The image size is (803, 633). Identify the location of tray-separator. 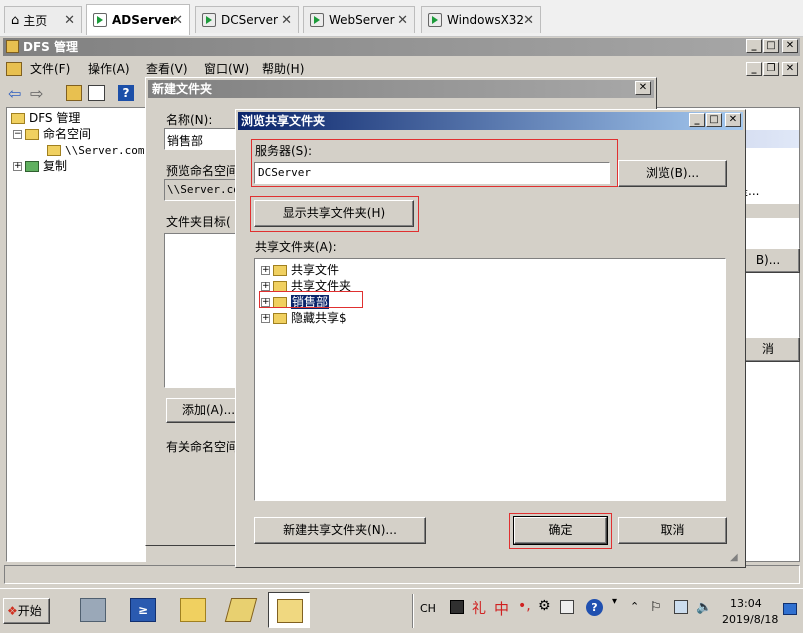
(413, 611).